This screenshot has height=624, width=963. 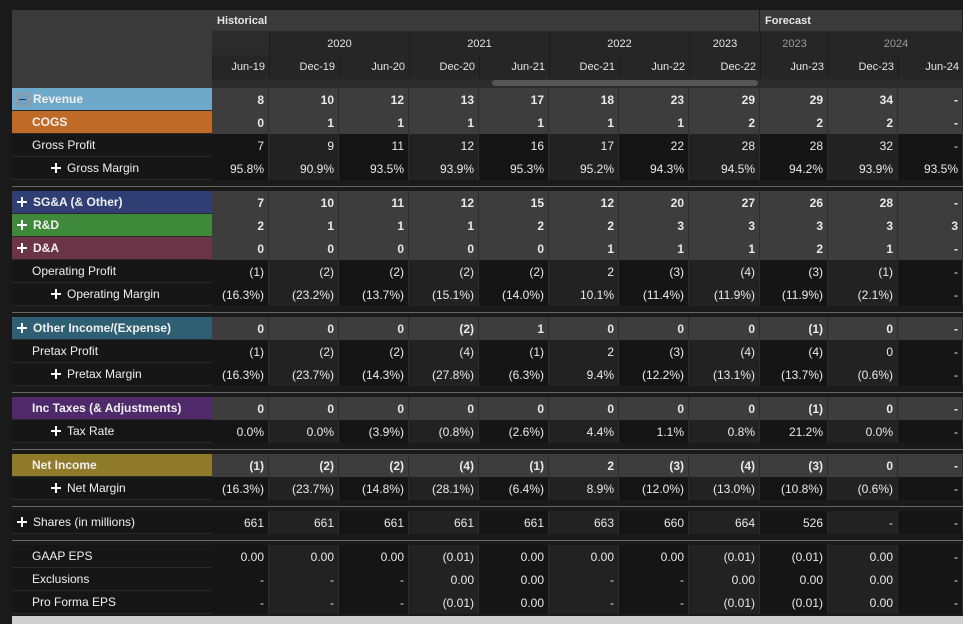 I want to click on table-cell: (0.8%), so click(x=444, y=431).